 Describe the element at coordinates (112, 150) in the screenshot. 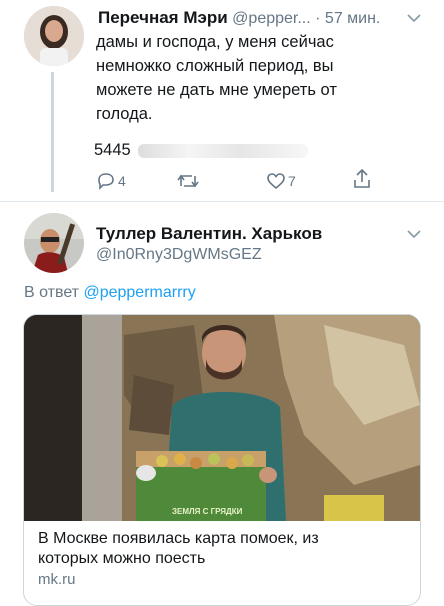

I see `card-number-visible: 5445` at that location.